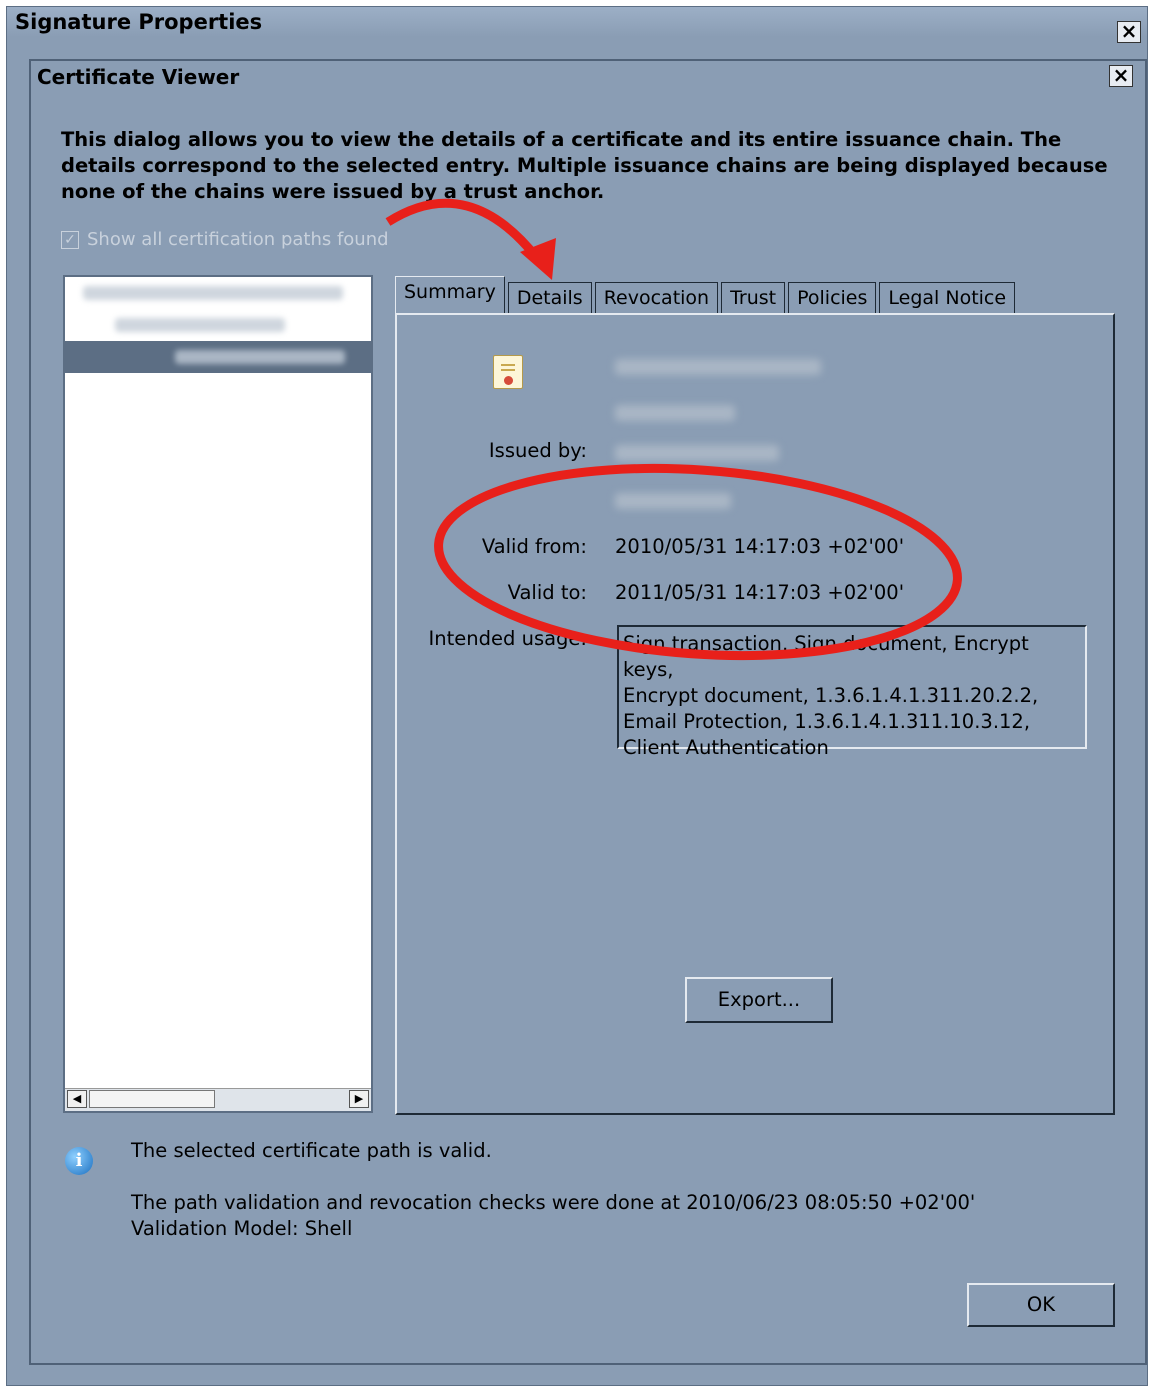 This screenshot has height=1388, width=1150. What do you see at coordinates (726, 747) in the screenshot?
I see `usage-line: Client Authentication` at bounding box center [726, 747].